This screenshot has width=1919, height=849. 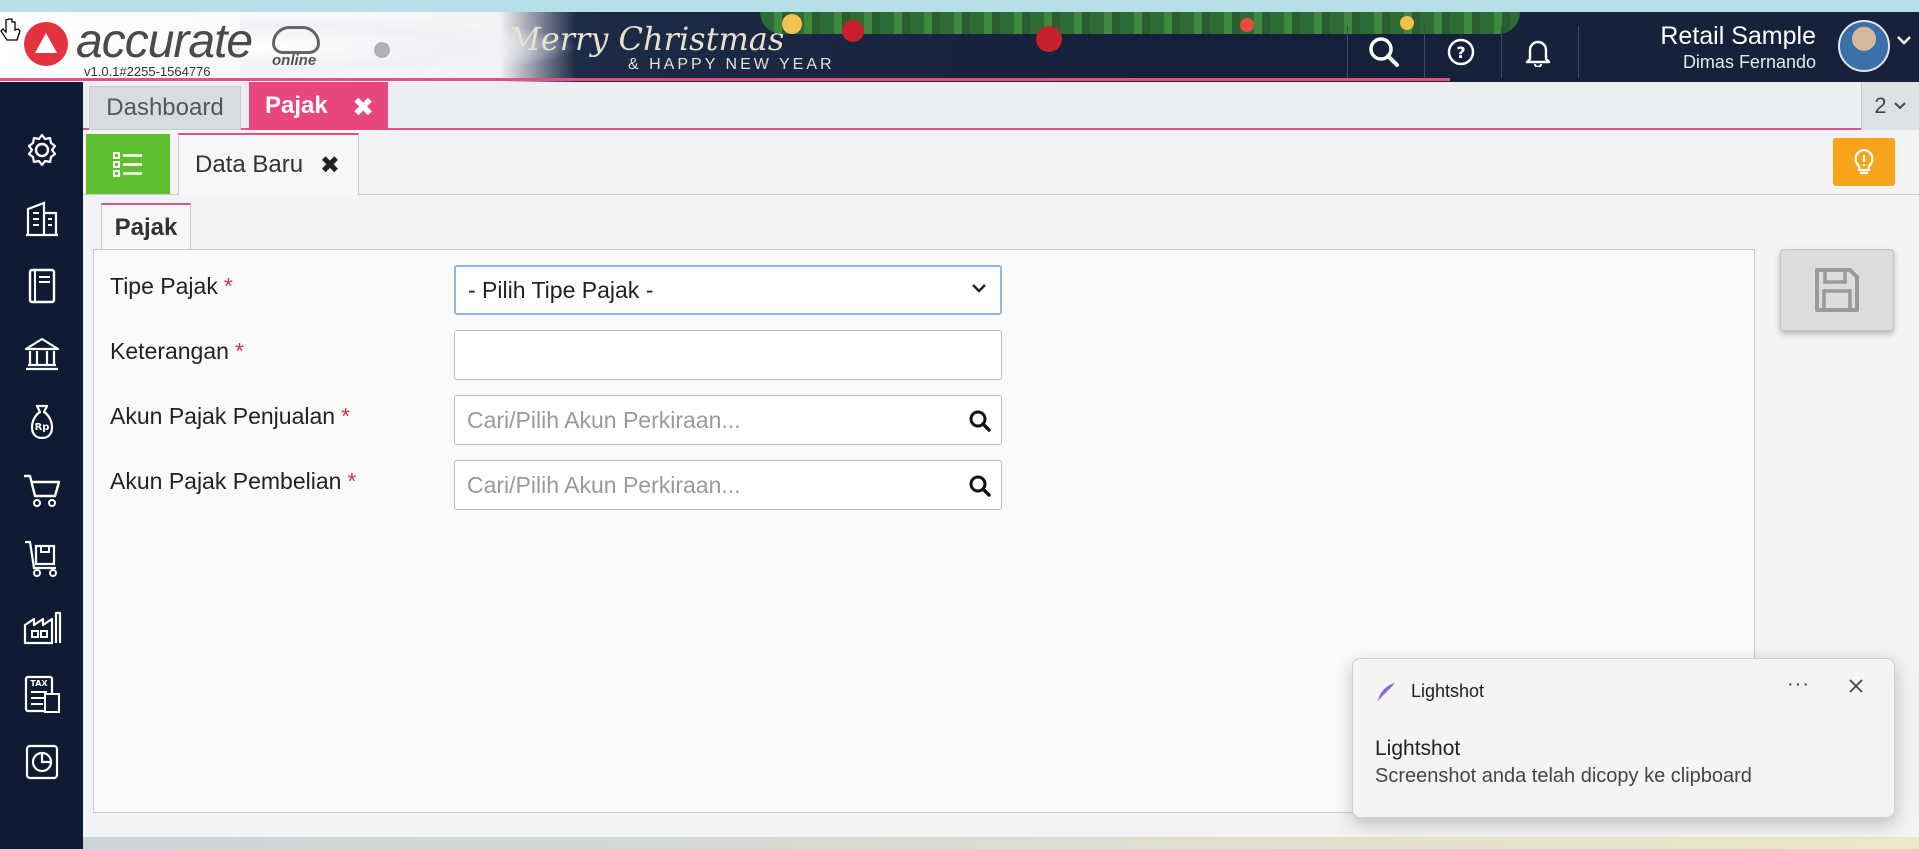 I want to click on cloud-icon, so click(x=296, y=40).